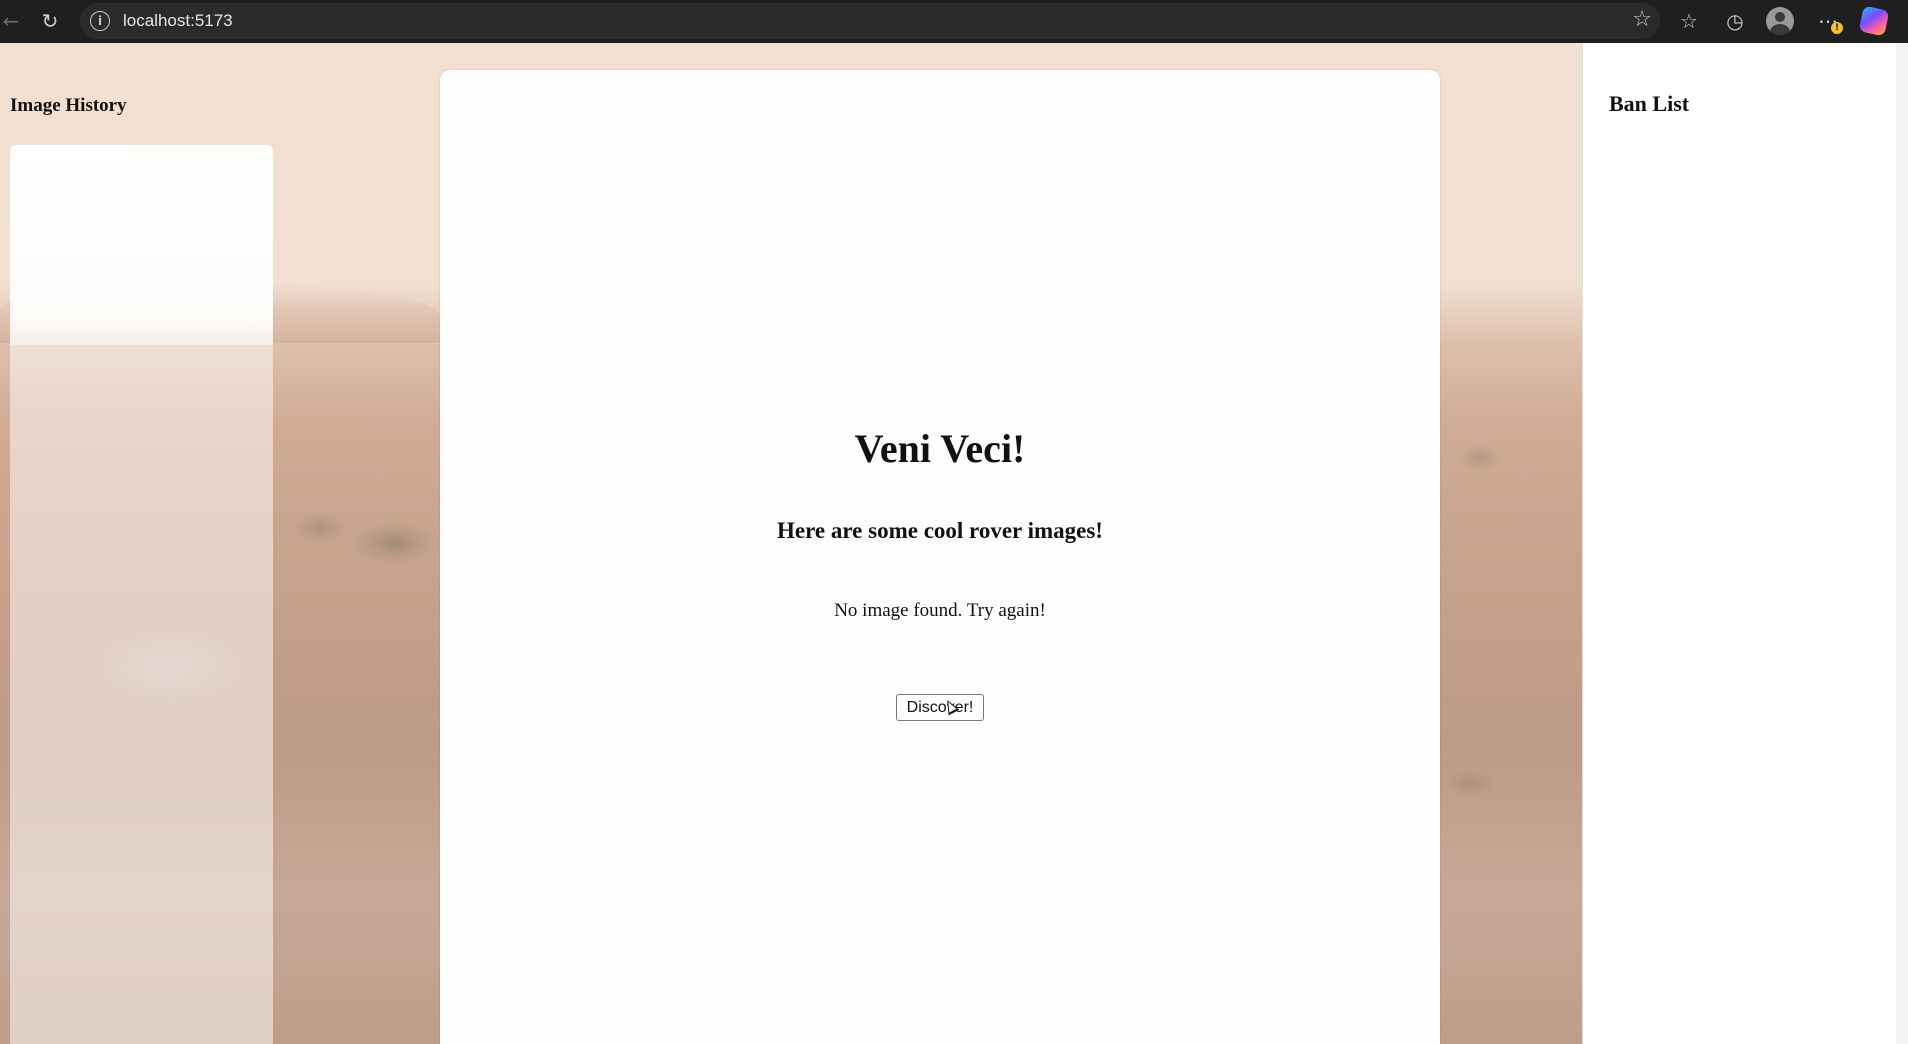 The height and width of the screenshot is (1044, 1908). I want to click on page-subtitle: Here are some cool rover images!, so click(940, 530).